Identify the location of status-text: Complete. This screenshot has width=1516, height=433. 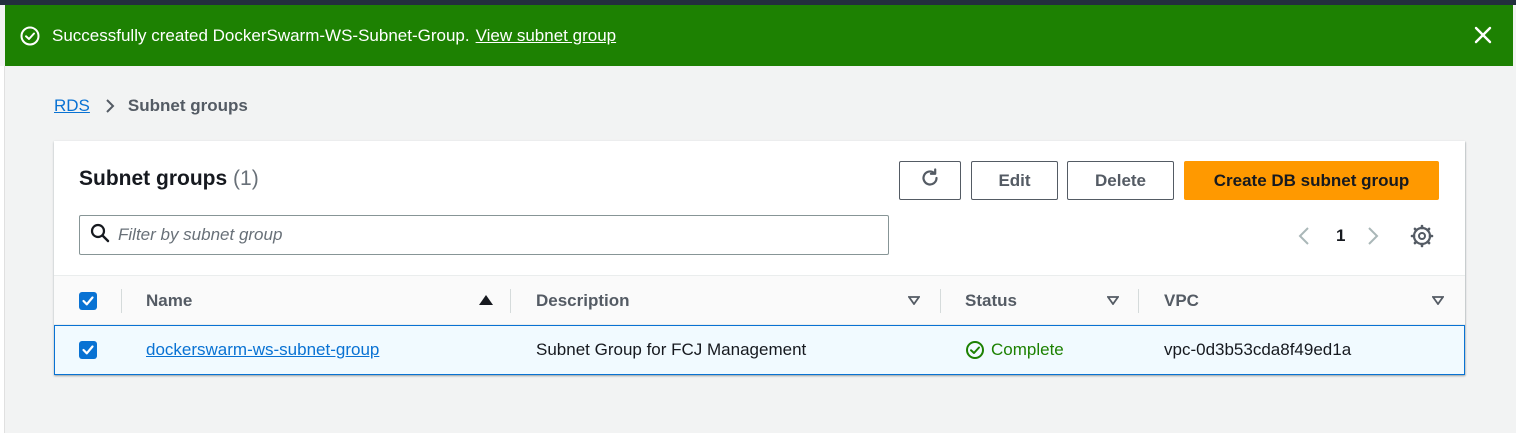
(1027, 349).